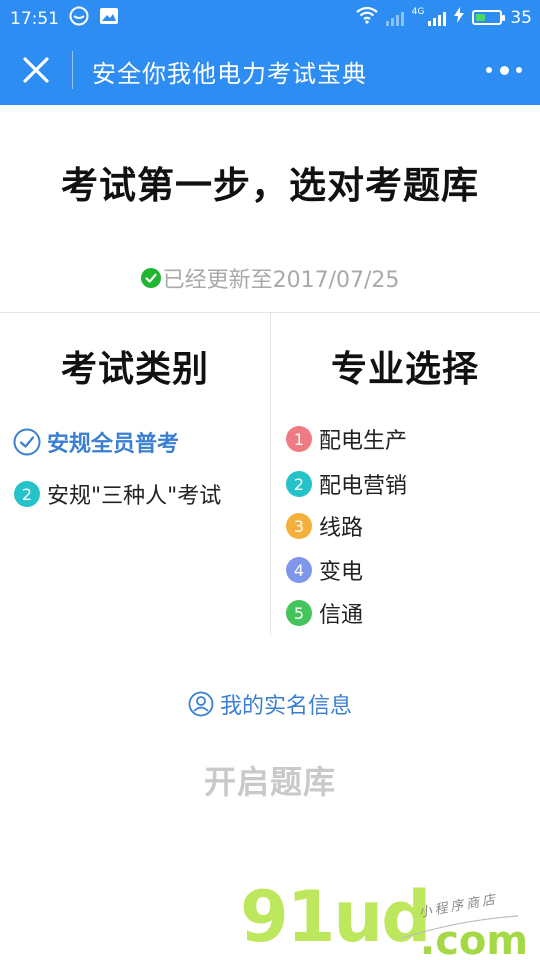 This screenshot has height=960, width=540. Describe the element at coordinates (341, 615) in the screenshot. I see `specialty-label: 信通` at that location.